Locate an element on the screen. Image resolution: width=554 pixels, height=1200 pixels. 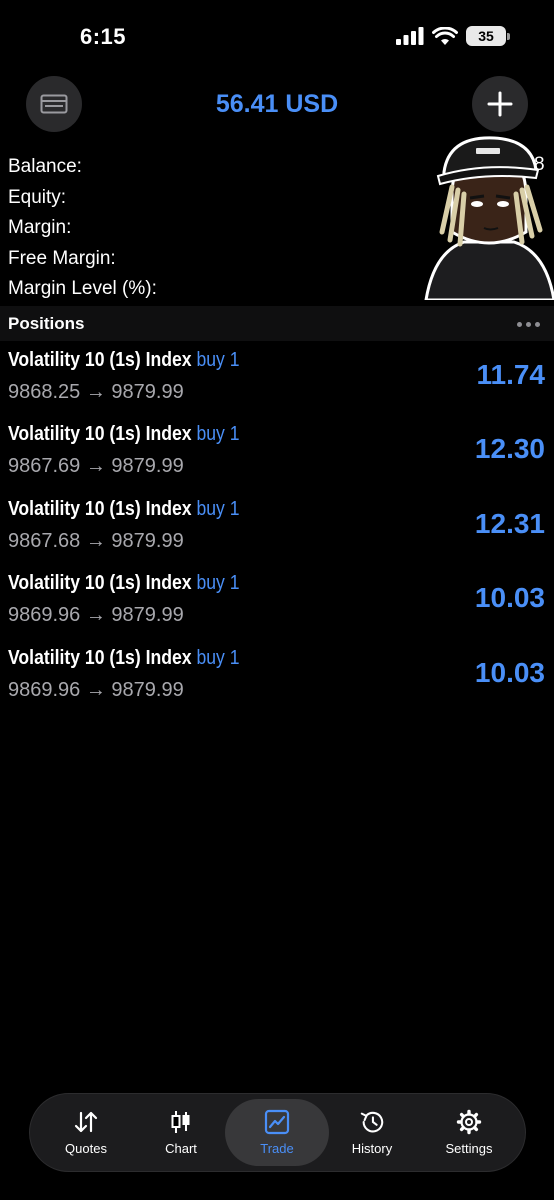
status-icons: 35 is located at coordinates (453, 36).